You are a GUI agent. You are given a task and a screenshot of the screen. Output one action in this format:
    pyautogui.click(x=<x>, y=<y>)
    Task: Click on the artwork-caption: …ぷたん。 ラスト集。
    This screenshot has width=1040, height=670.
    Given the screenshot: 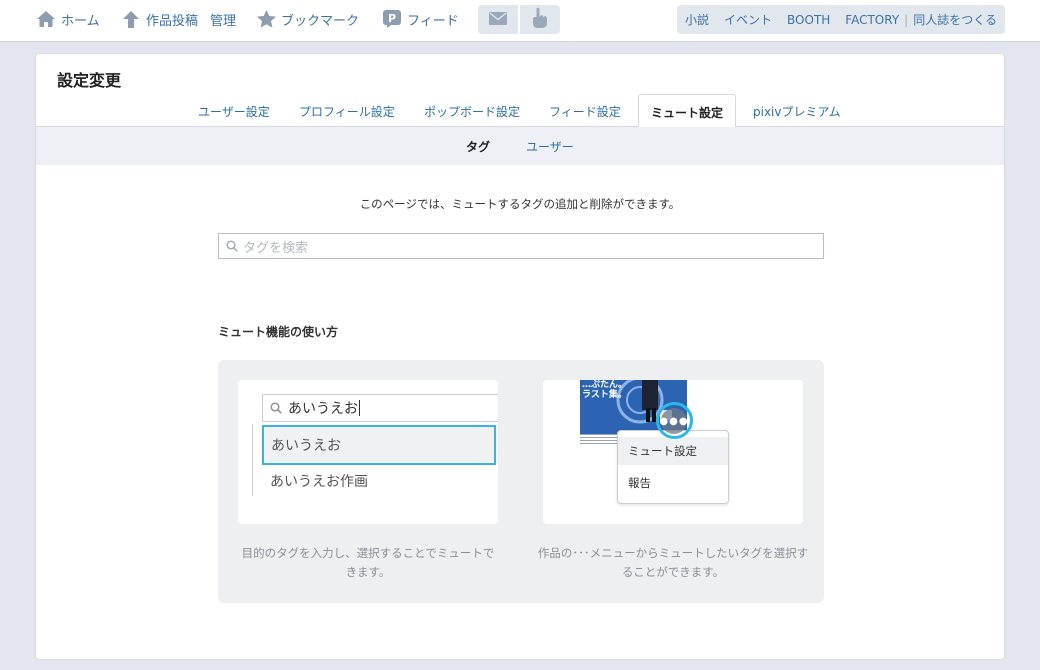 What is the action you would take?
    pyautogui.click(x=605, y=390)
    